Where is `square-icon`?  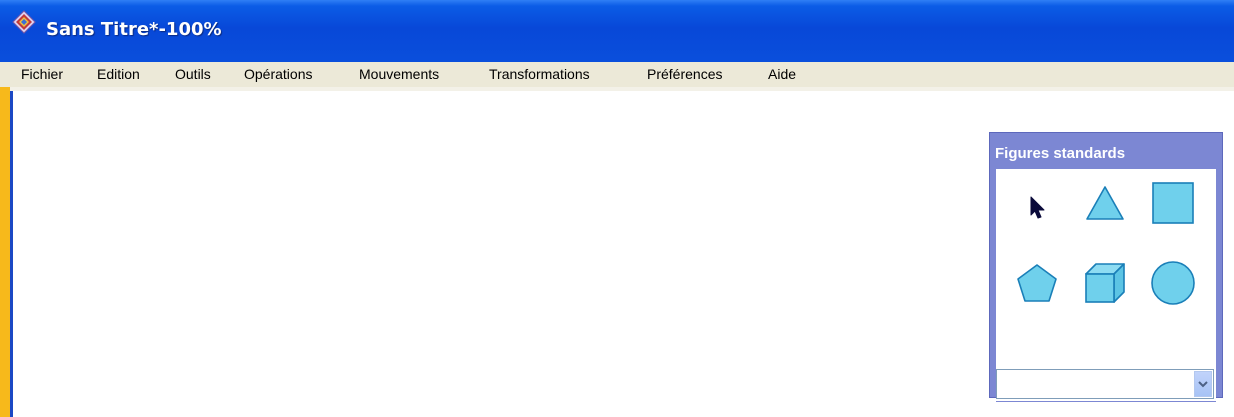 square-icon is located at coordinates (1173, 203).